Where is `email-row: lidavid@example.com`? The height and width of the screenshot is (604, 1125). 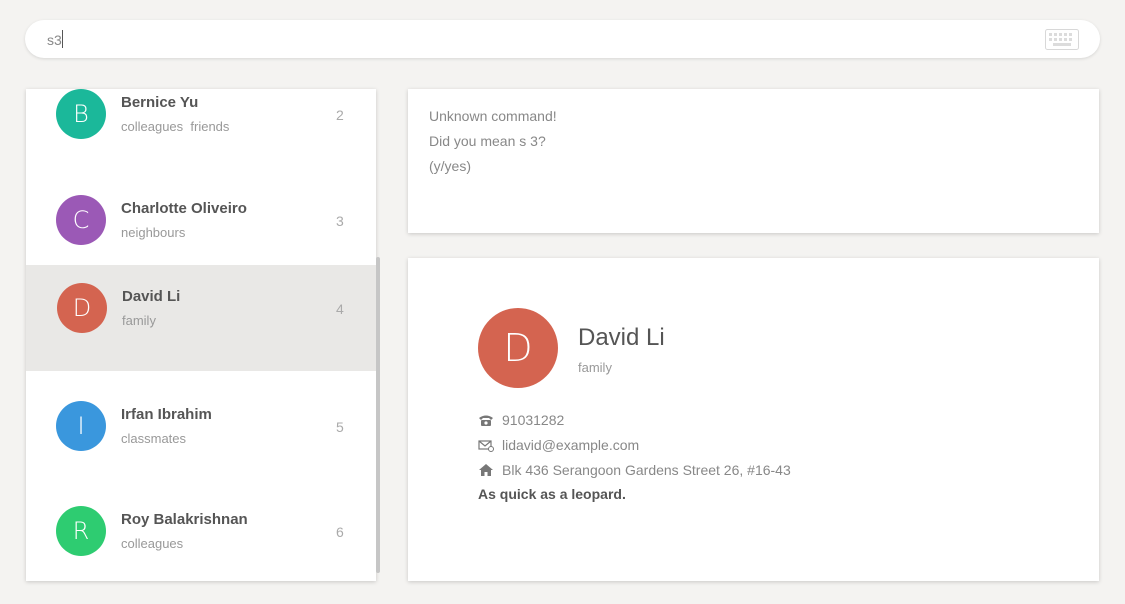
email-row: lidavid@example.com is located at coordinates (558, 445).